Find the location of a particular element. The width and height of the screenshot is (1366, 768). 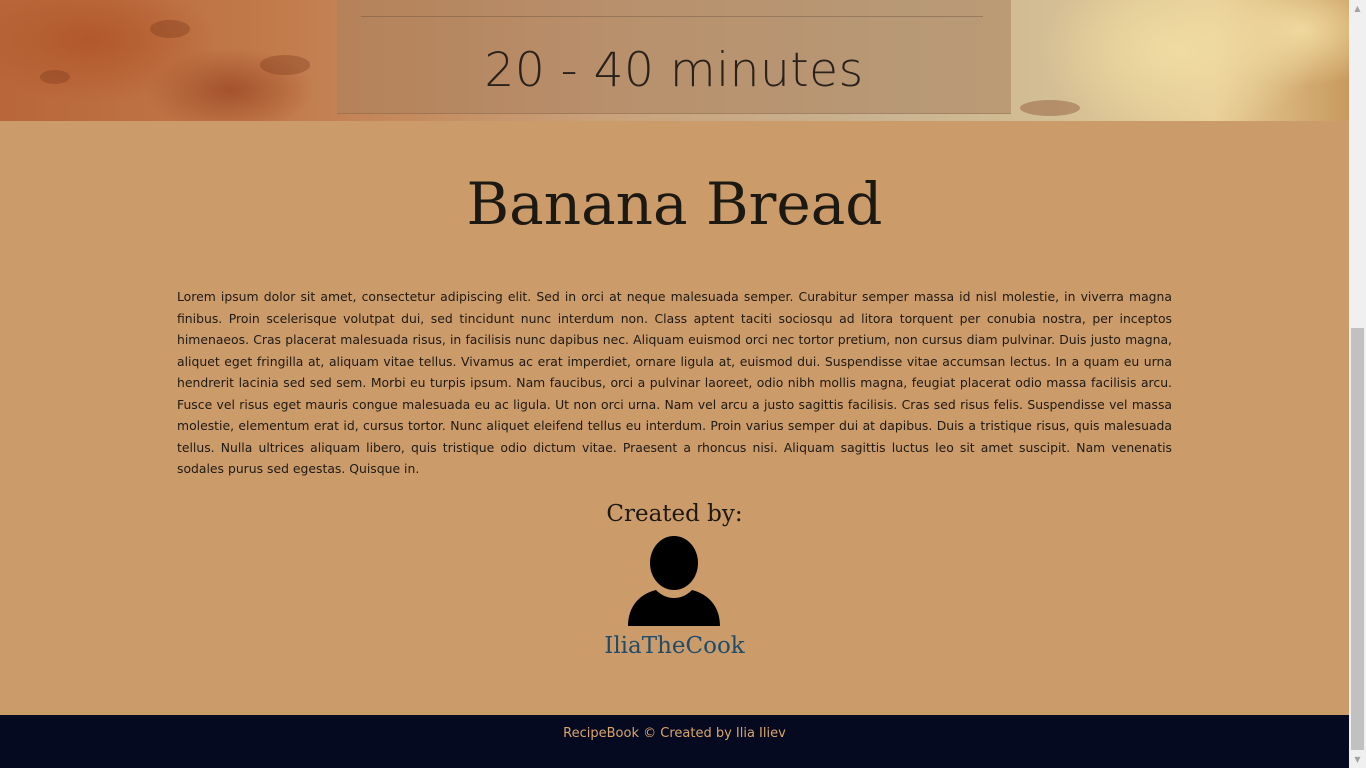

author-link: IliaTheCook is located at coordinates (674, 646).